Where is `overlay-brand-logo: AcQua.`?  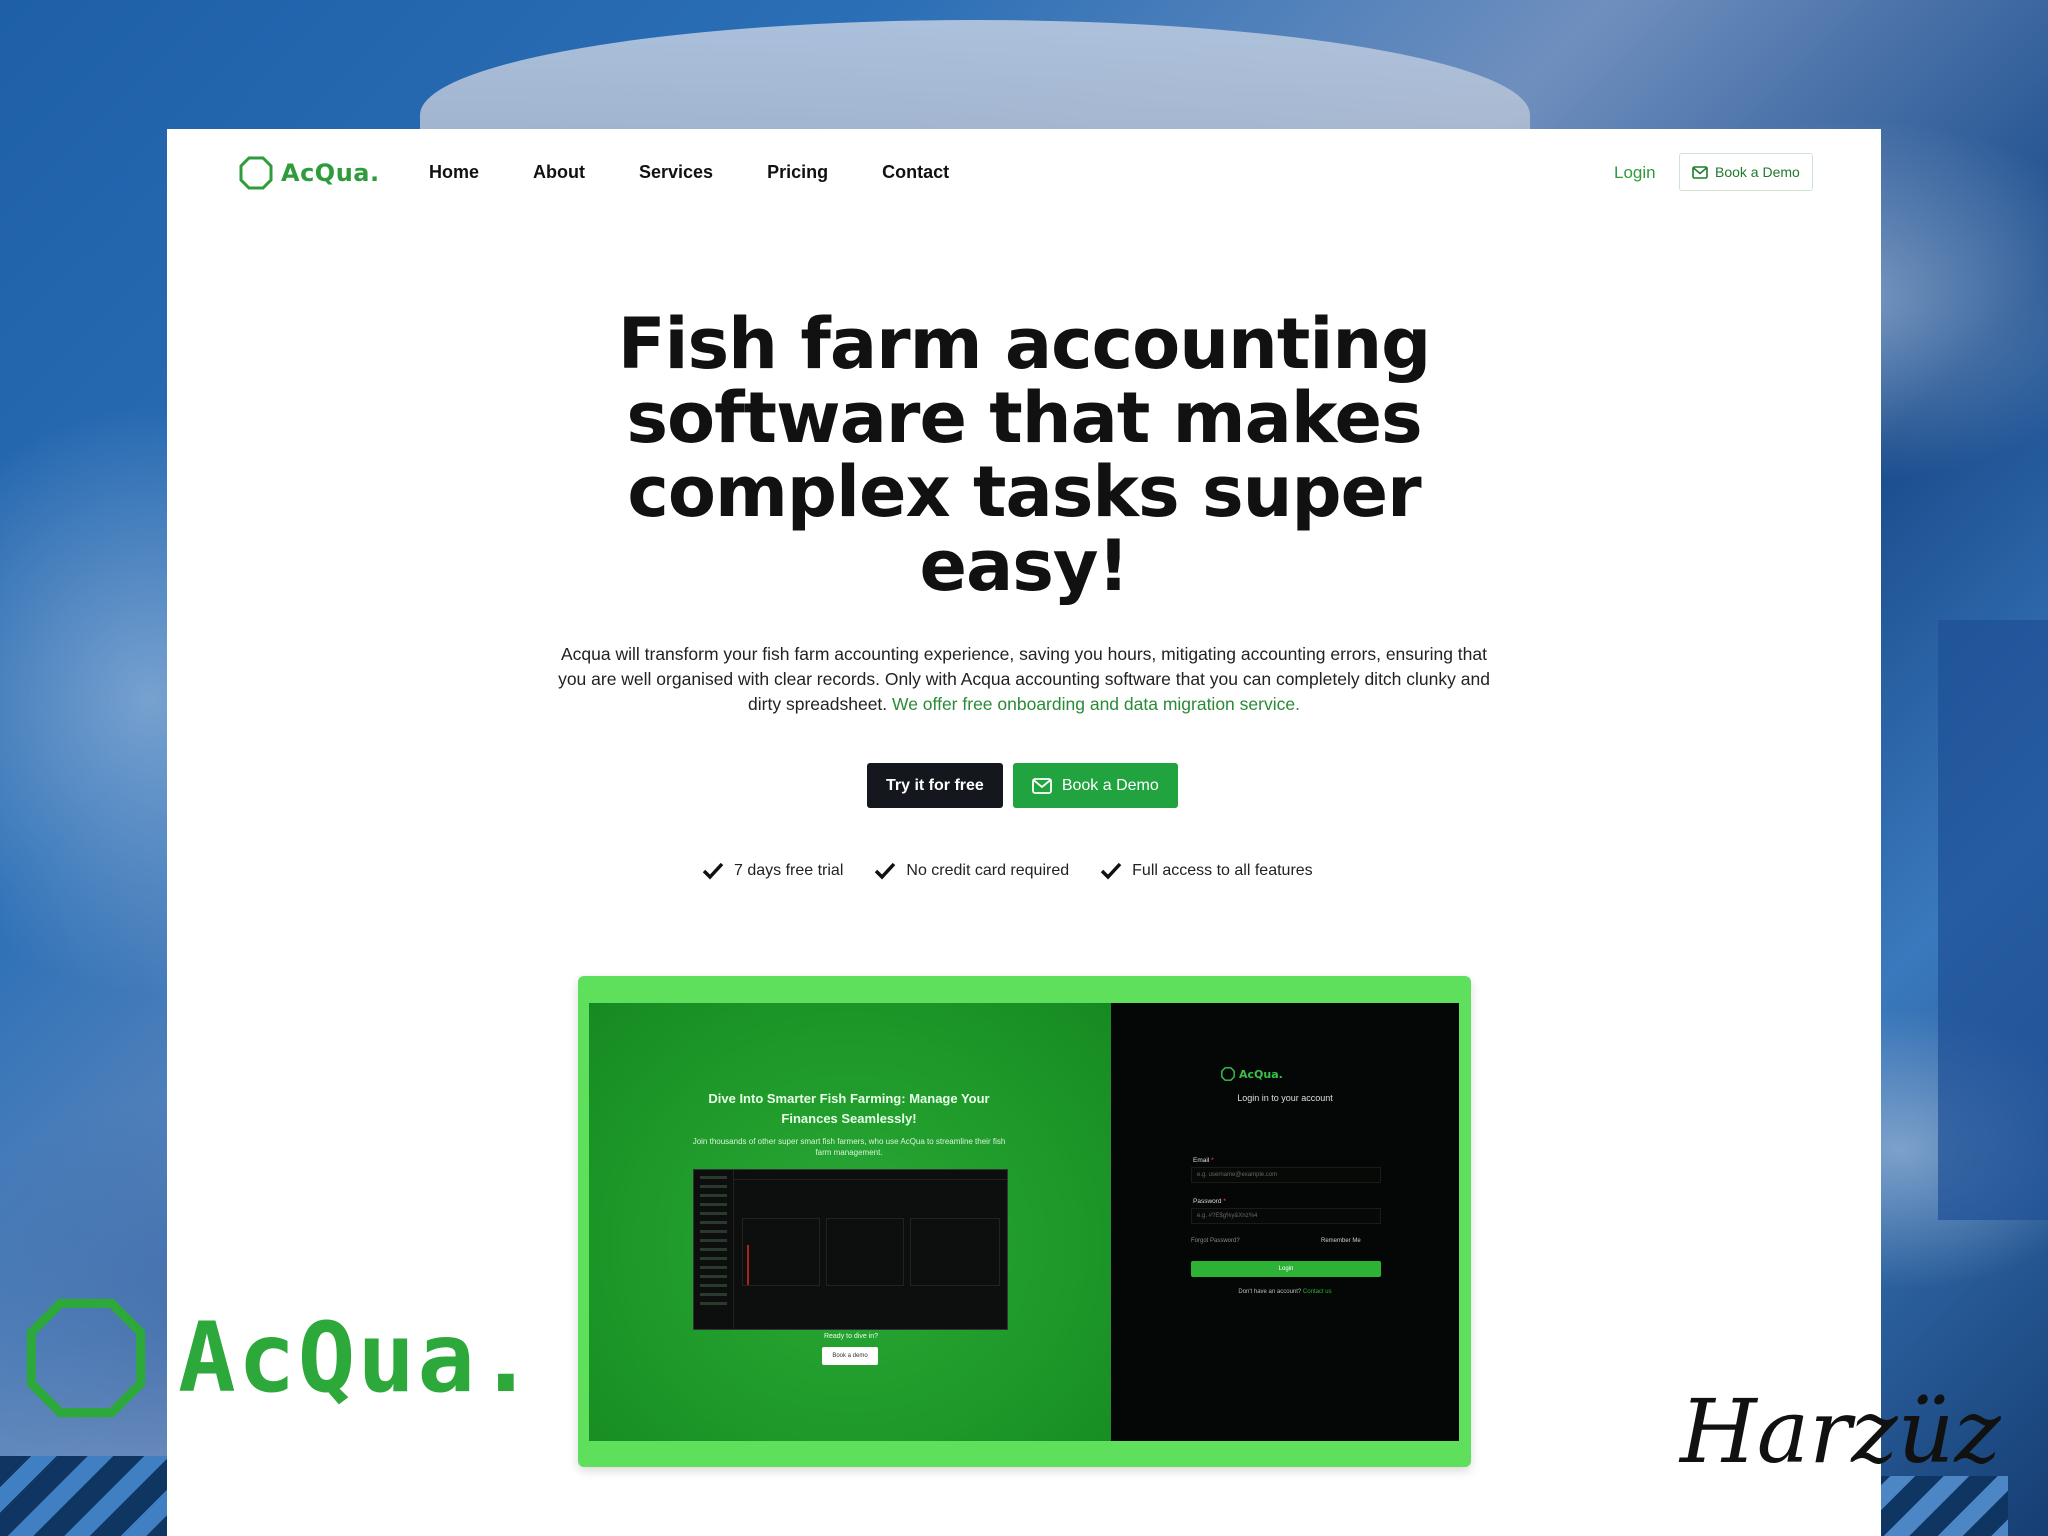
overlay-brand-logo: AcQua. is located at coordinates (280, 1358).